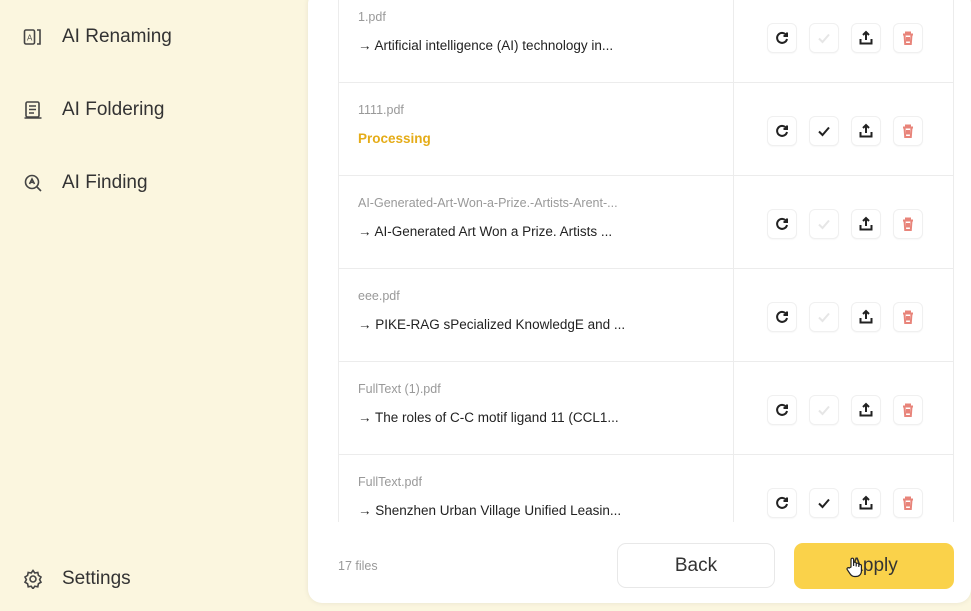 The image size is (971, 611). Describe the element at coordinates (117, 36) in the screenshot. I see `sidebar-item-label: AI Renaming` at that location.